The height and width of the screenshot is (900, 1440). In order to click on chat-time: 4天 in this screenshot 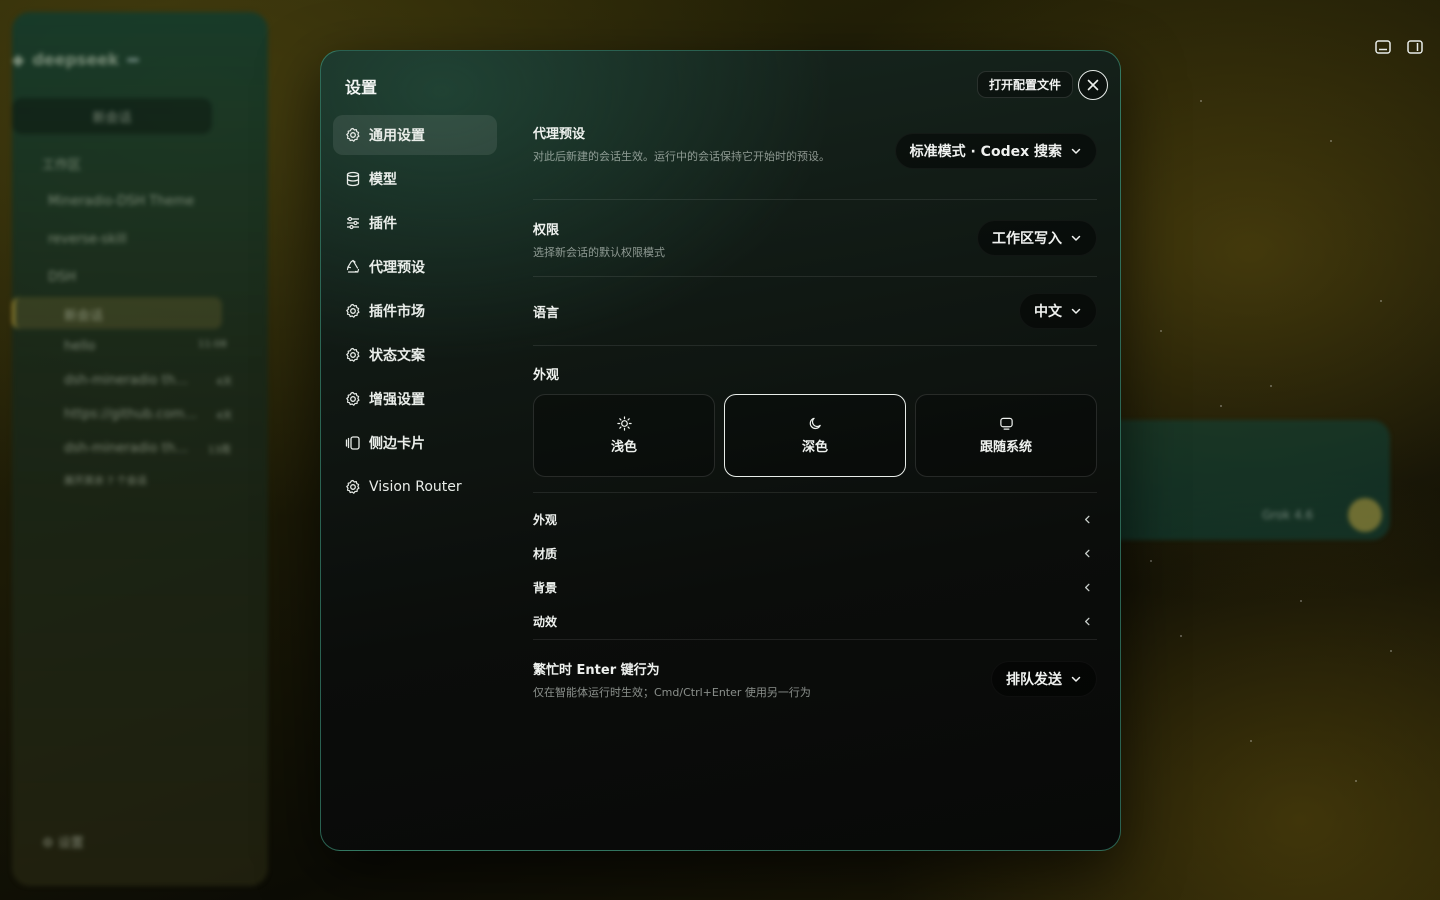, I will do `click(224, 382)`.